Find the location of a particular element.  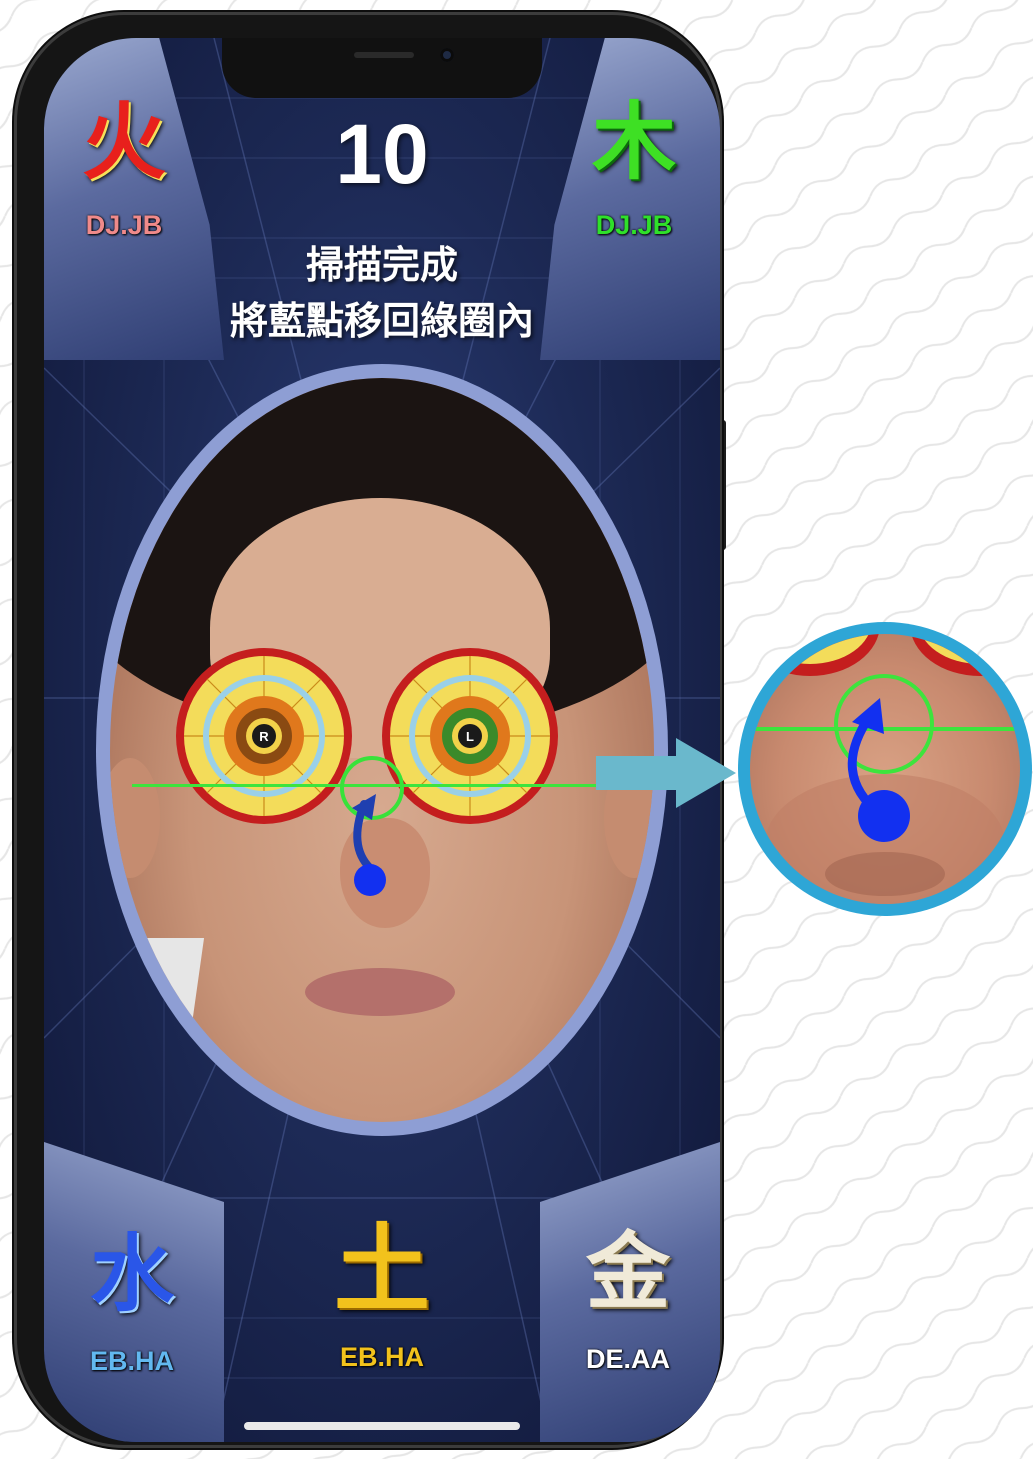

arrow-right-icon is located at coordinates (666, 773).